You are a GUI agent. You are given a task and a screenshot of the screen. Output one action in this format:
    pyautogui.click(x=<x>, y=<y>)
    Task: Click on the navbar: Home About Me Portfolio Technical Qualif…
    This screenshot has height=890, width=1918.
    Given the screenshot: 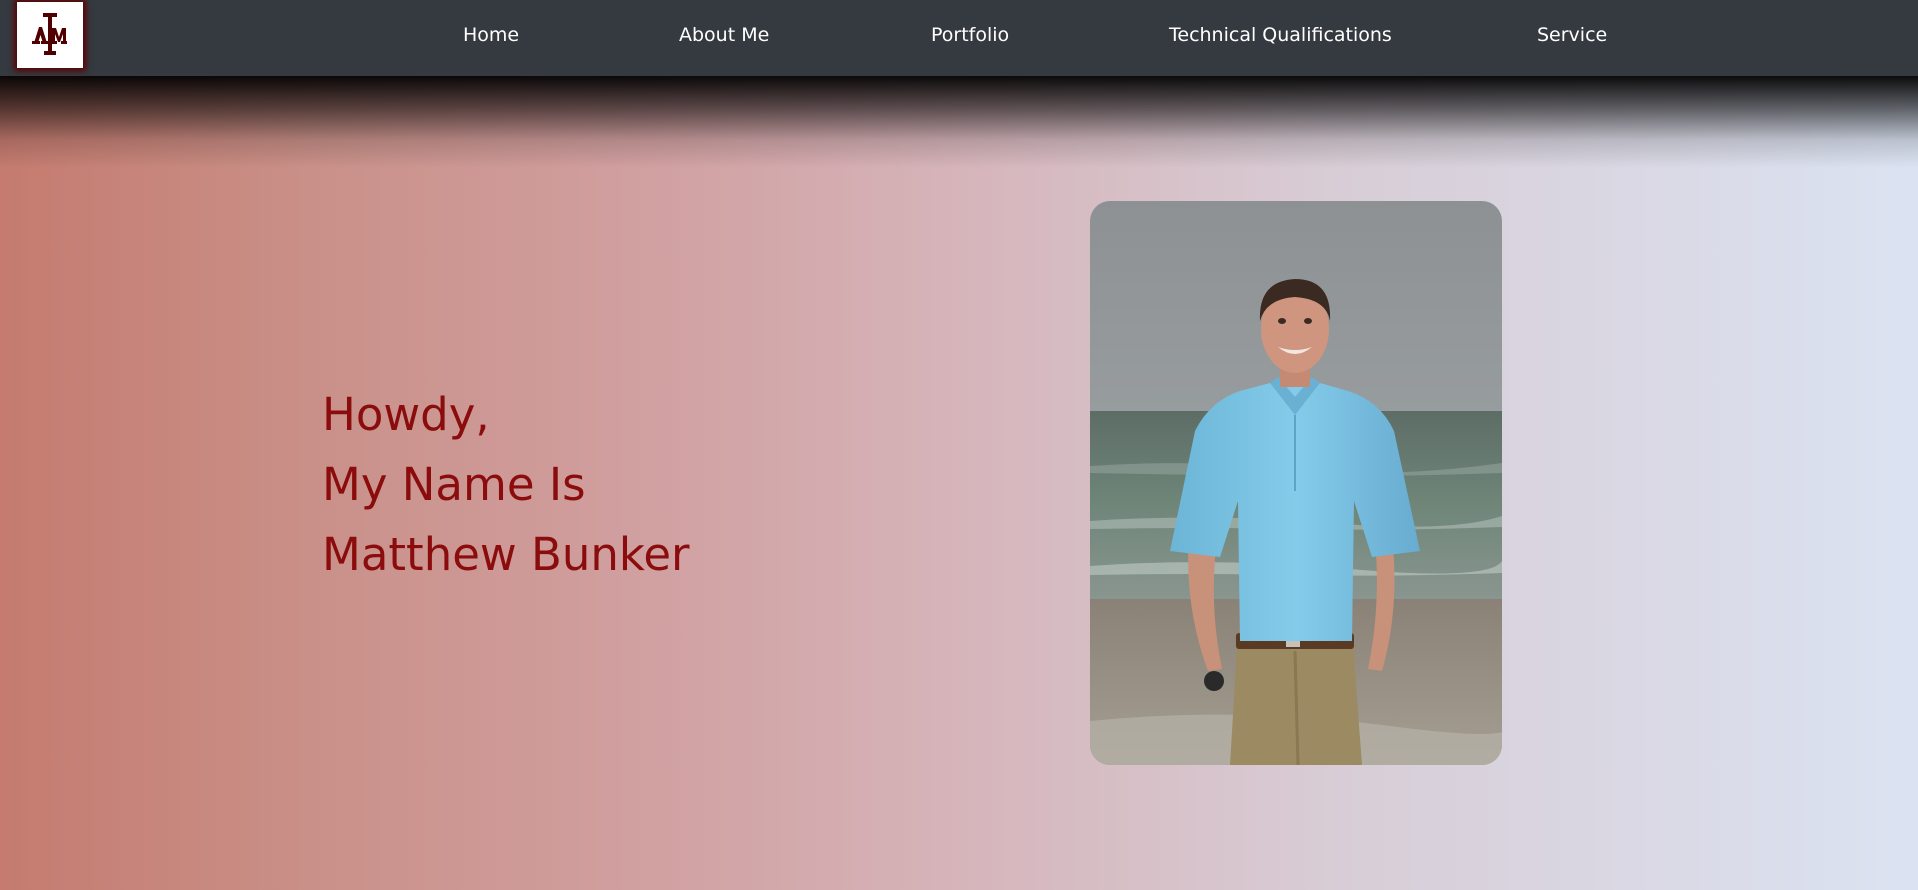 What is the action you would take?
    pyautogui.click(x=959, y=38)
    